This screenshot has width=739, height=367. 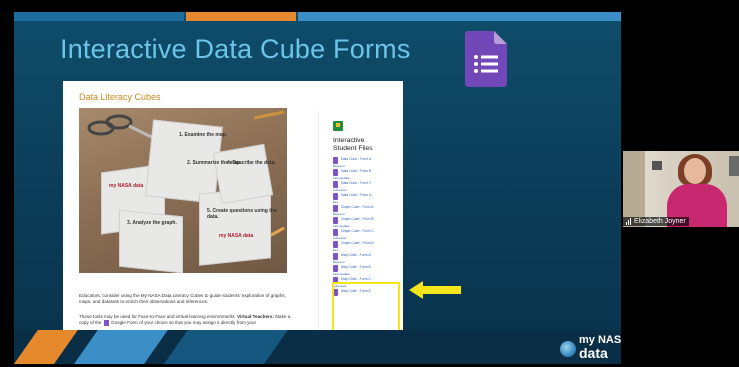 I want to click on bottom-stripe-blue, so click(x=121, y=347).